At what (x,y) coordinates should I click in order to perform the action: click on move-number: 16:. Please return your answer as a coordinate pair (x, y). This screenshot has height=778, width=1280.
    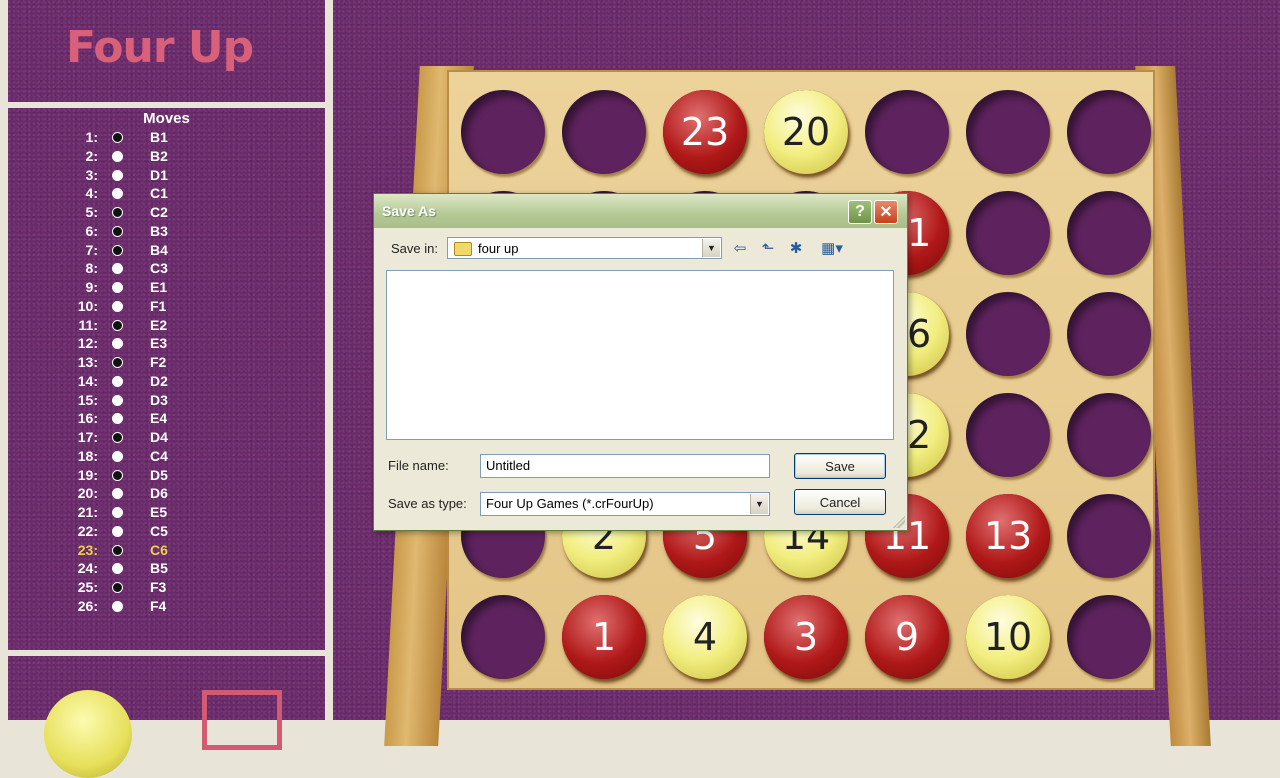
    Looking at the image, I should click on (87, 418).